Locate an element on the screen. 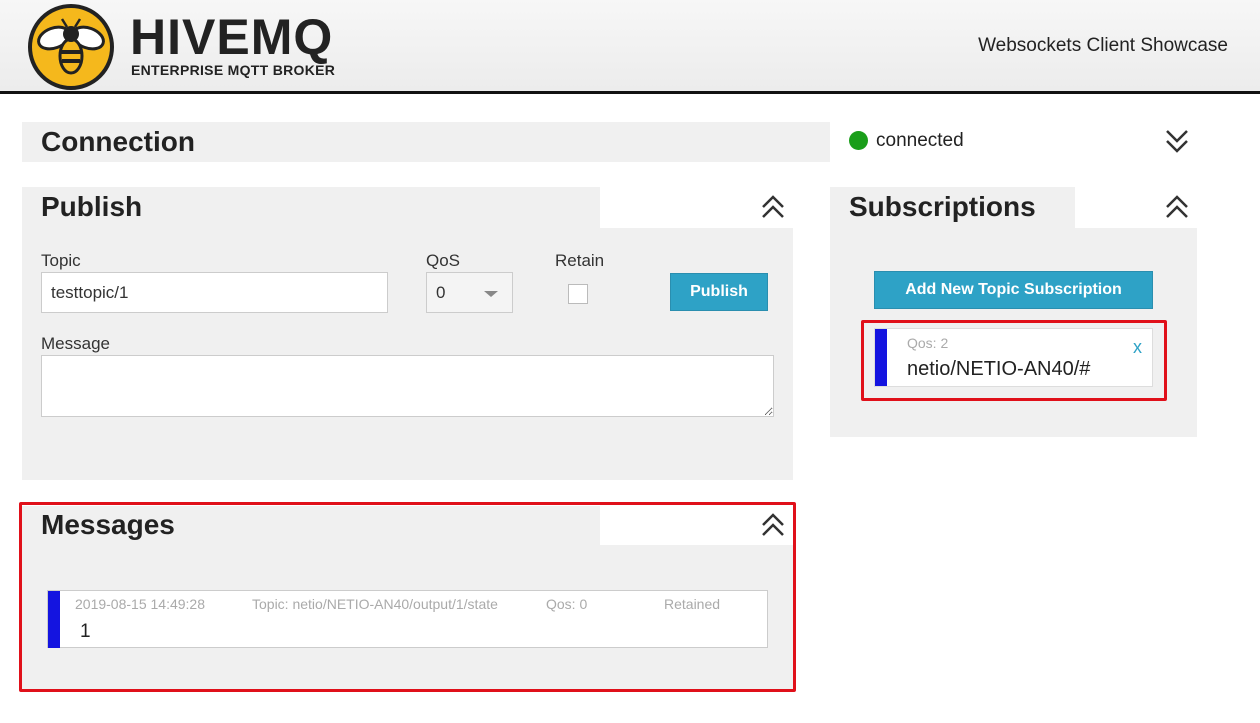 Image resolution: width=1260 pixels, height=723 pixels. subscription-qos: Qos: 2 is located at coordinates (928, 343).